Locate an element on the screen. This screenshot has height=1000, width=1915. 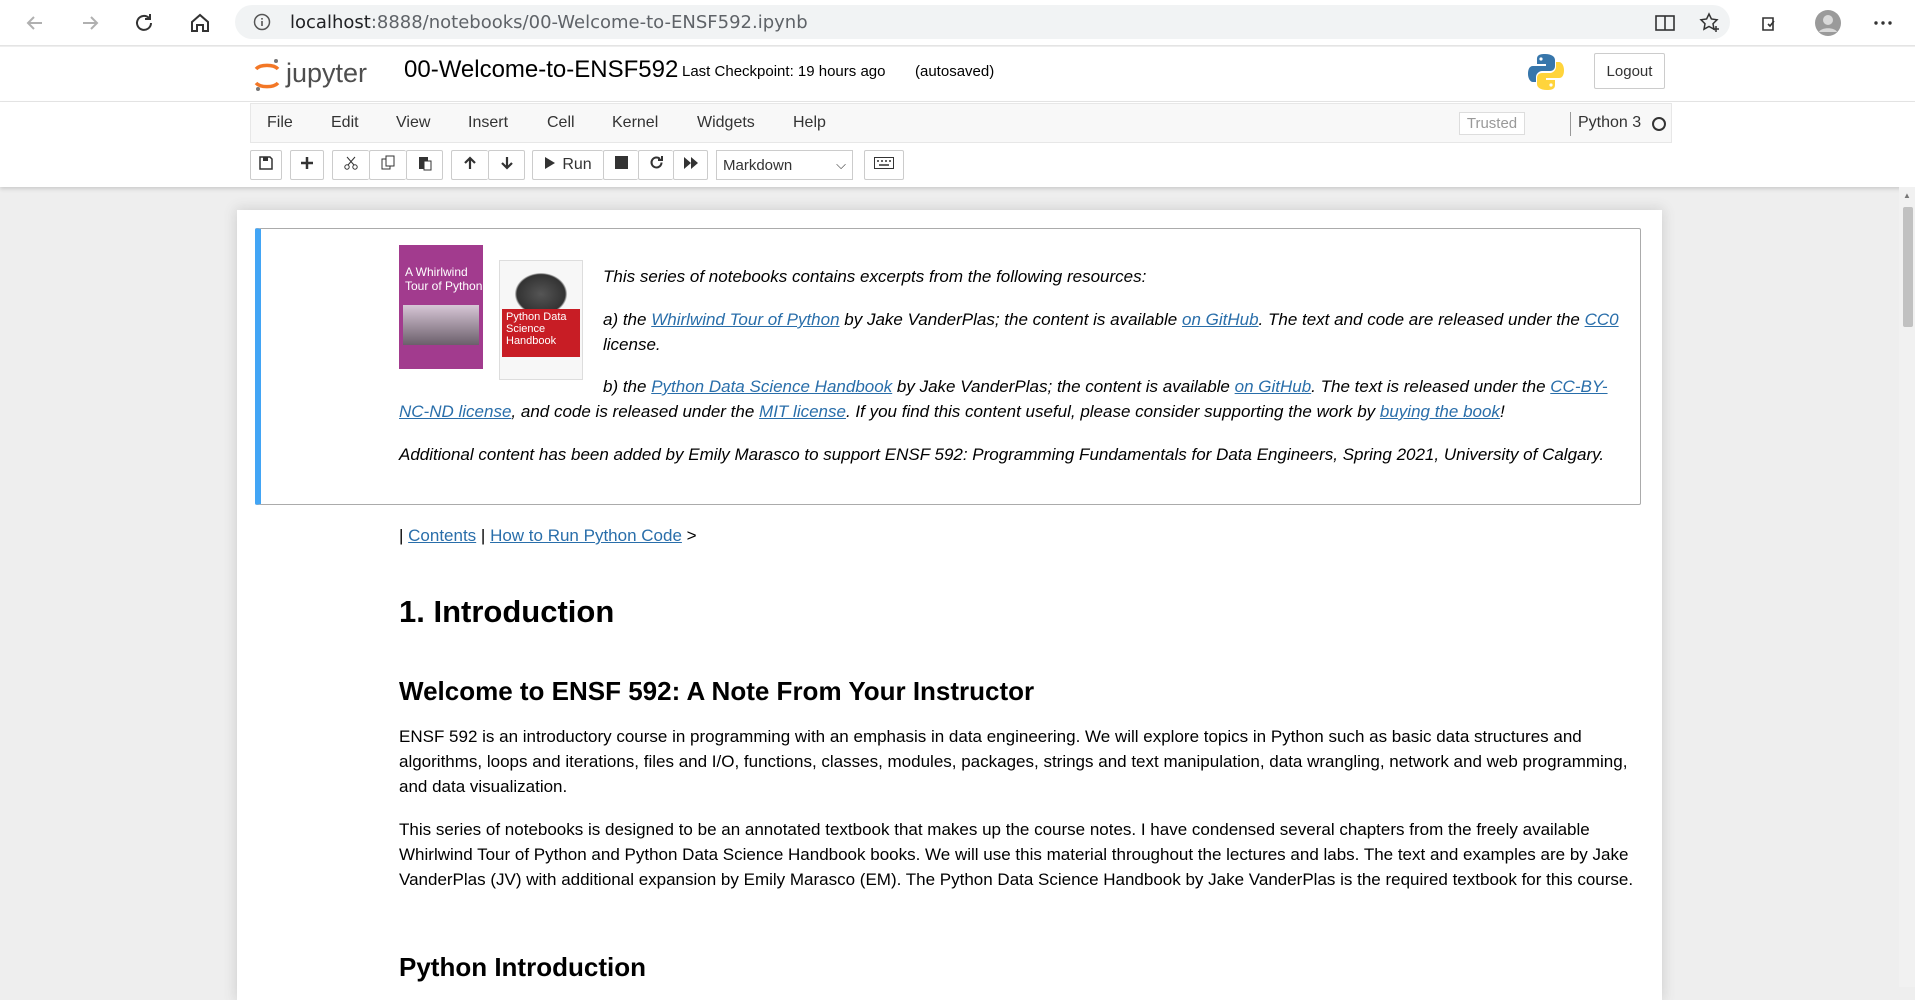
scissors-icon is located at coordinates (351, 165).